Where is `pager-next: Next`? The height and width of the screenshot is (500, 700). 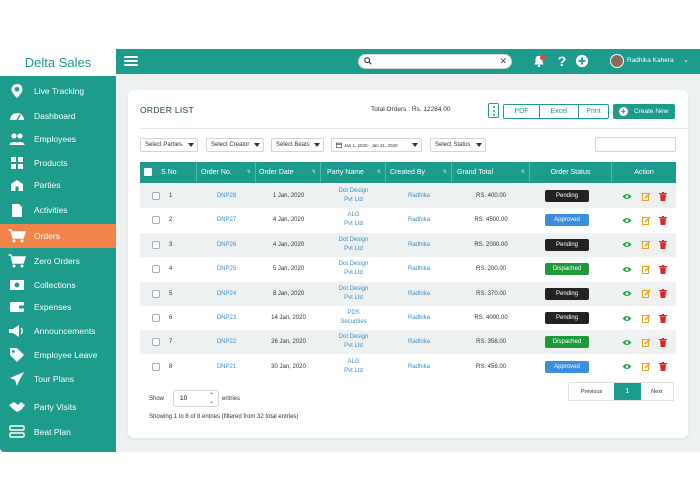 pager-next: Next is located at coordinates (657, 391).